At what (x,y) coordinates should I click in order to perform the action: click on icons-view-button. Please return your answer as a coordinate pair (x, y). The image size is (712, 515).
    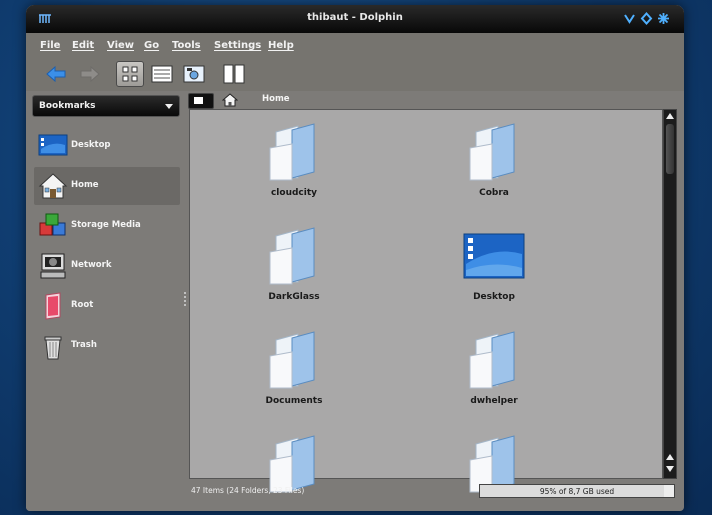
    Looking at the image, I should click on (130, 74).